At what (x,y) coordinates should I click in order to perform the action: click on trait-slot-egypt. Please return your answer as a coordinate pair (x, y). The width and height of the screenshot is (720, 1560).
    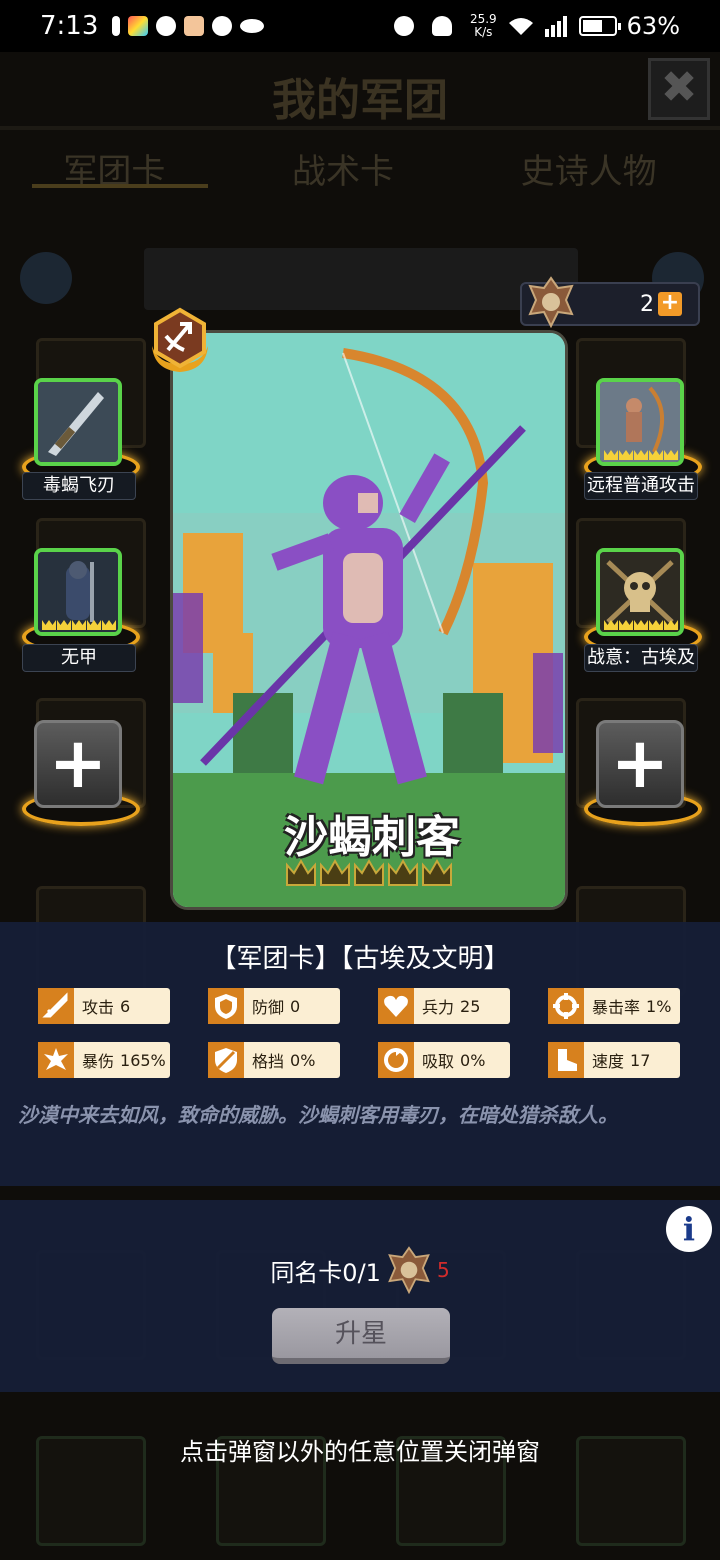
    Looking at the image, I should click on (640, 592).